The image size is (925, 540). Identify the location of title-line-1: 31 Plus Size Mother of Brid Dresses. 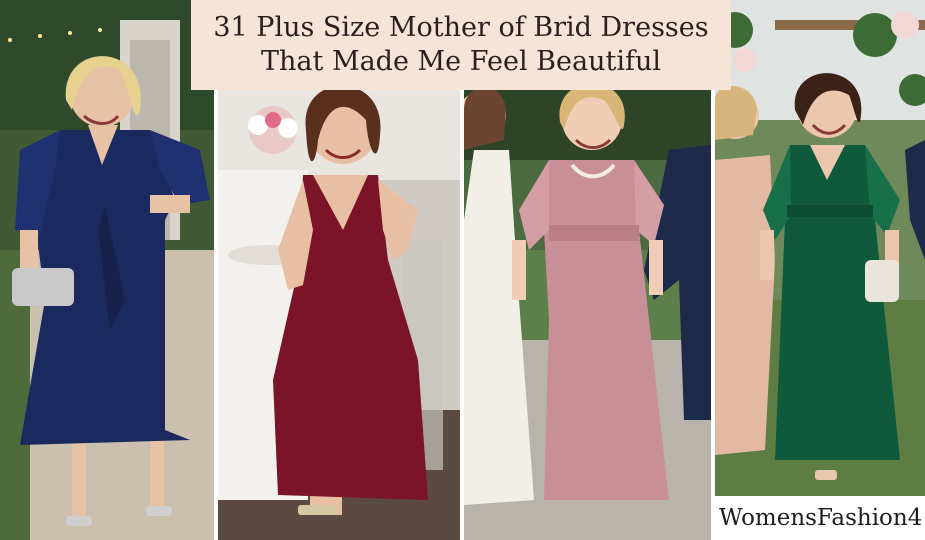
(461, 27).